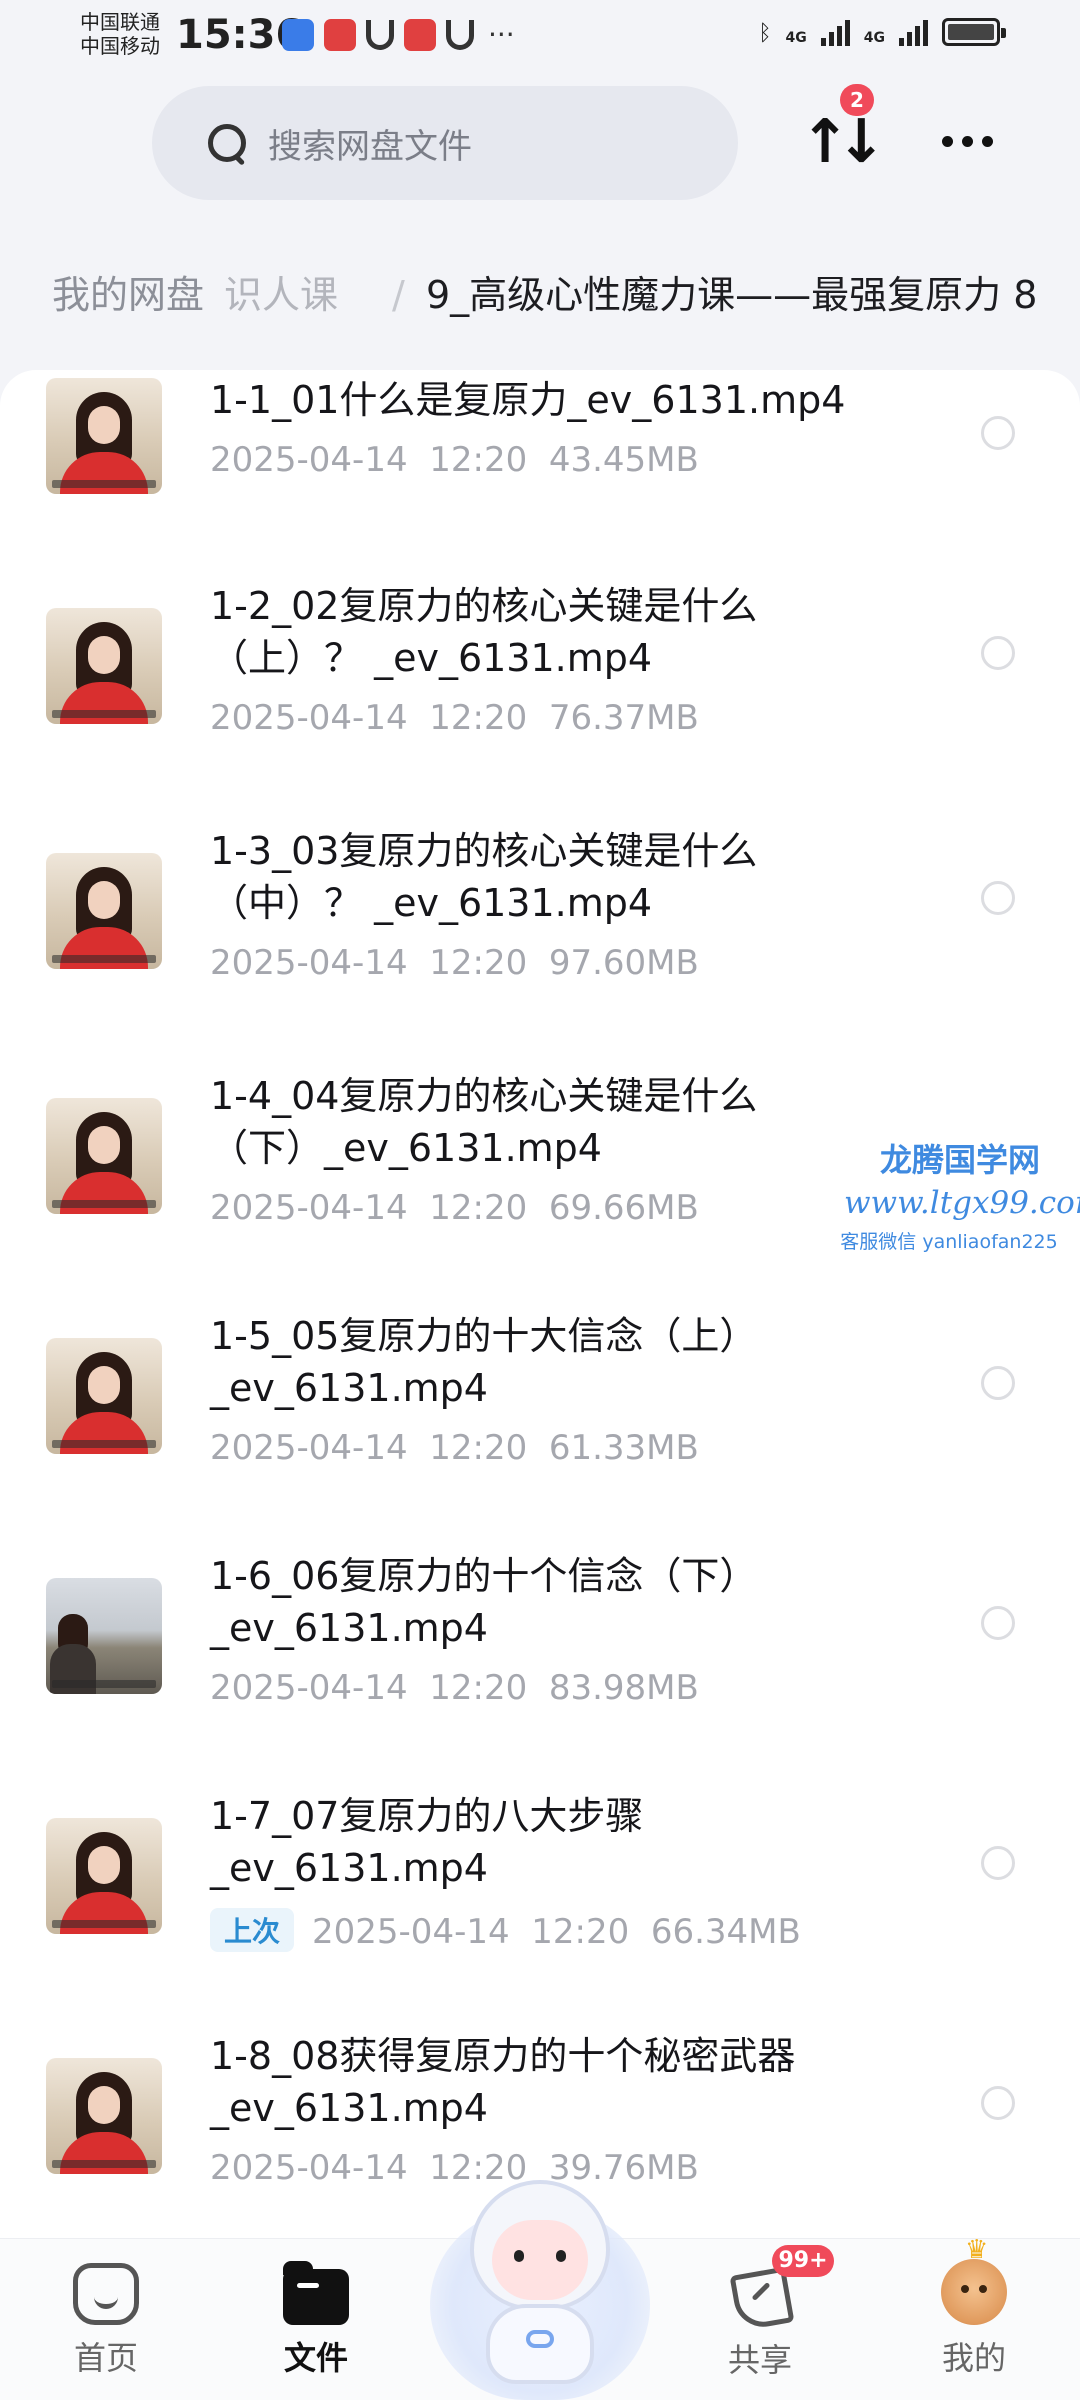 Image resolution: width=1080 pixels, height=2400 pixels. Describe the element at coordinates (874, 38) in the screenshot. I see `network-type-2: 4G` at that location.